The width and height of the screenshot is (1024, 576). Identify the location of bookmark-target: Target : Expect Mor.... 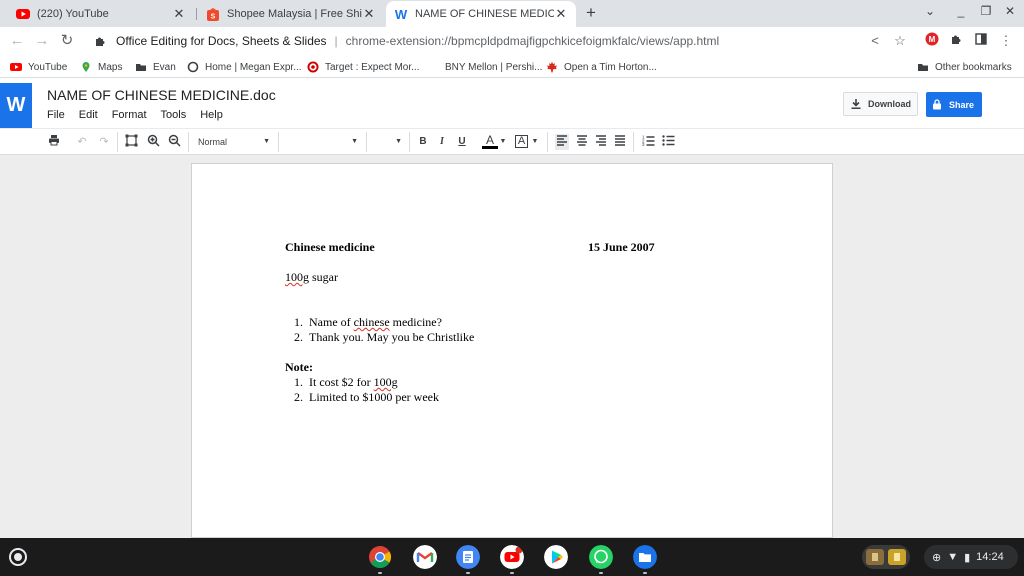
(363, 67).